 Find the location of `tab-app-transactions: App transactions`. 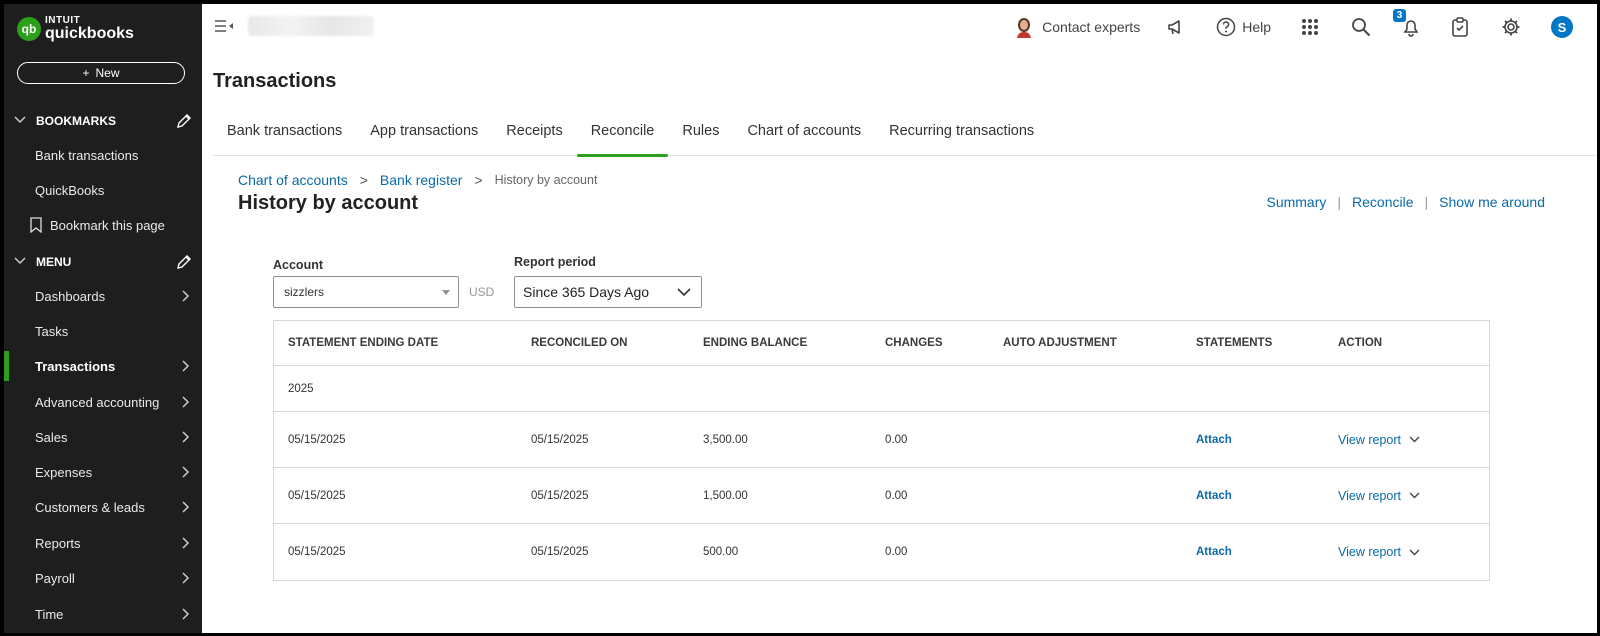

tab-app-transactions: App transactions is located at coordinates (424, 137).